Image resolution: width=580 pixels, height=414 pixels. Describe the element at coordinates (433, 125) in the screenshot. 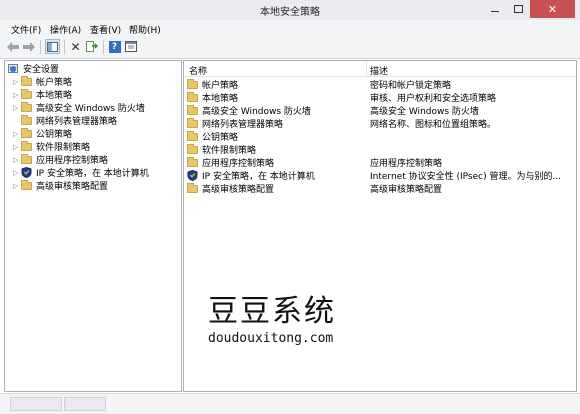

I see `list-item-description: 网络名称、图标和位置组策略。` at that location.